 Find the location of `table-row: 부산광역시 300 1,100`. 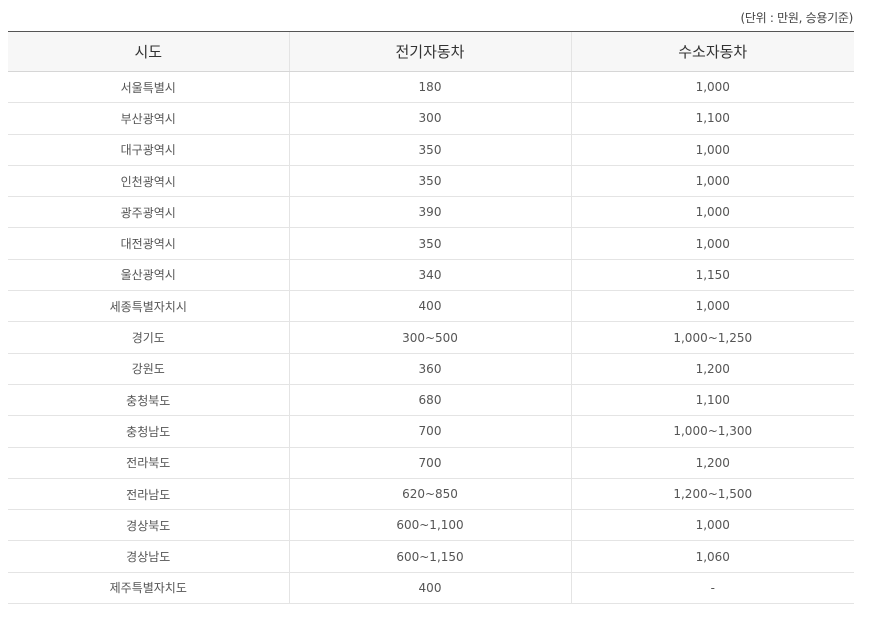

table-row: 부산광역시 300 1,100 is located at coordinates (431, 118).